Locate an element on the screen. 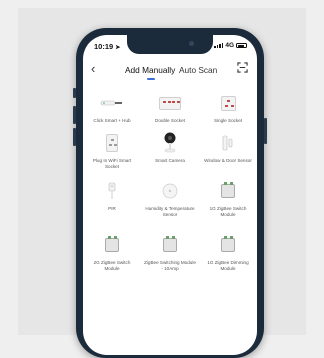 The height and width of the screenshot is (358, 324). device-label: Window & Door Sensor is located at coordinates (228, 160).